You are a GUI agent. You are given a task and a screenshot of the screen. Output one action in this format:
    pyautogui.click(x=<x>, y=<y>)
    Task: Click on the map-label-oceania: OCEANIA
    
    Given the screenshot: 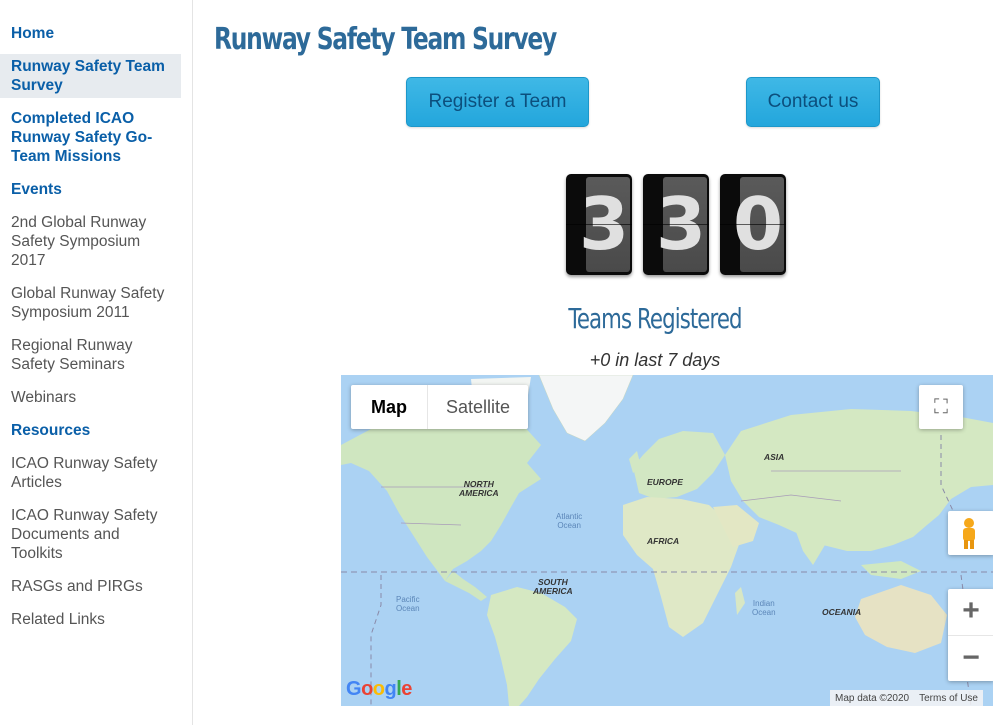 What is the action you would take?
    pyautogui.click(x=842, y=612)
    